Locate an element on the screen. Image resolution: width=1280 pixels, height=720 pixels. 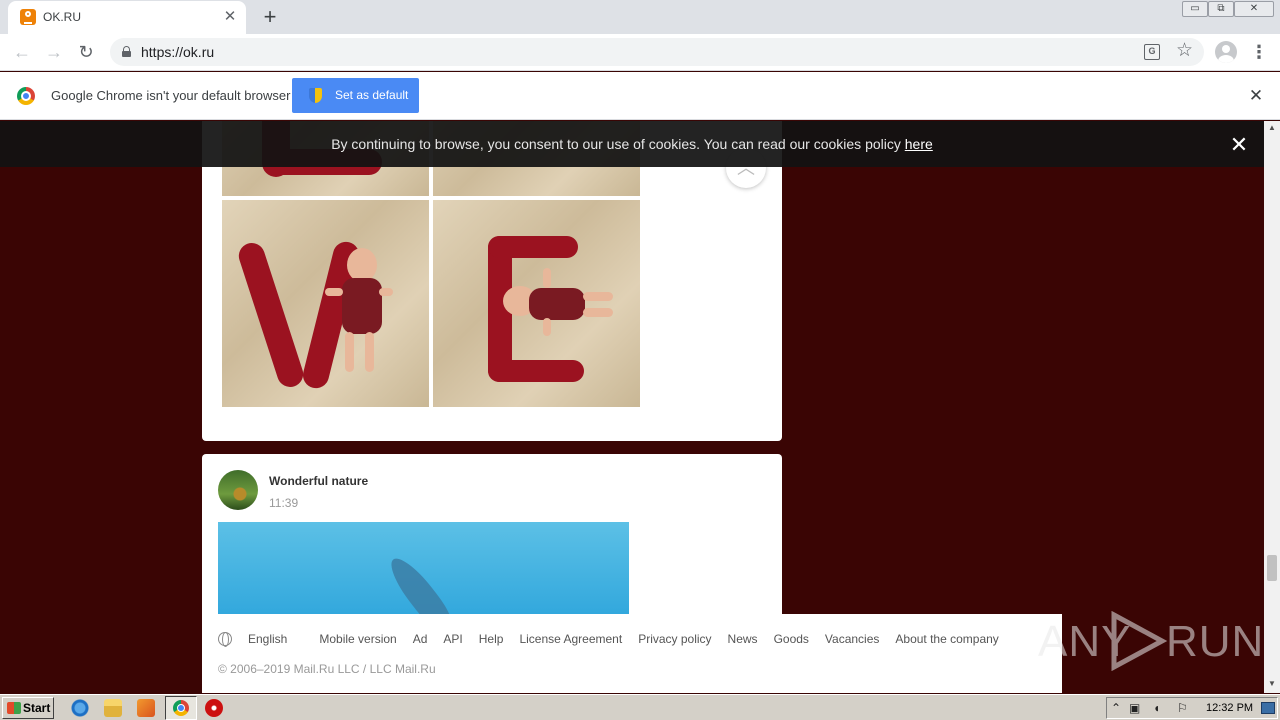
globe-icon is located at coordinates (225, 639).